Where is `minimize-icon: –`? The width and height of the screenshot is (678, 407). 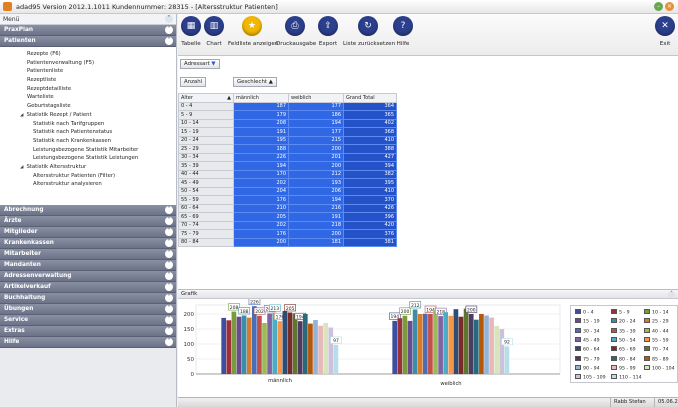
minimize-icon: – is located at coordinates (658, 6).